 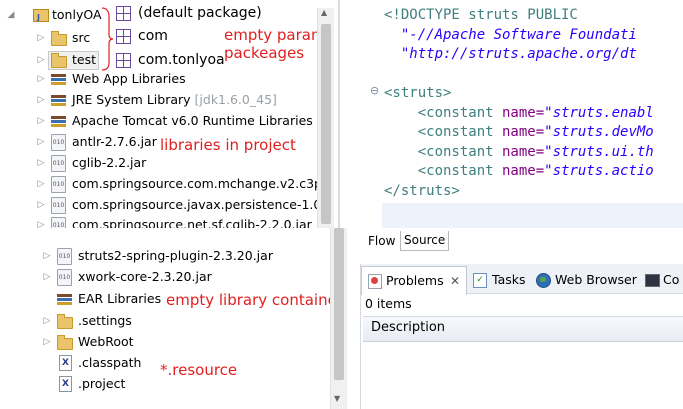 What do you see at coordinates (596, 279) in the screenshot?
I see `tab-label: Web Browser` at bounding box center [596, 279].